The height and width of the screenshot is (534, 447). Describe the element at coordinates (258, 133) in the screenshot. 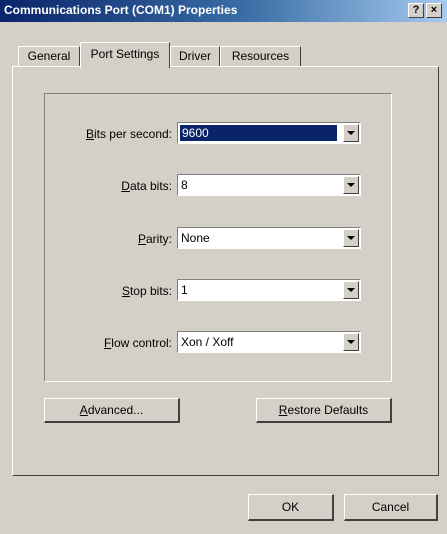

I see `bits-per-second-value: 9600` at that location.